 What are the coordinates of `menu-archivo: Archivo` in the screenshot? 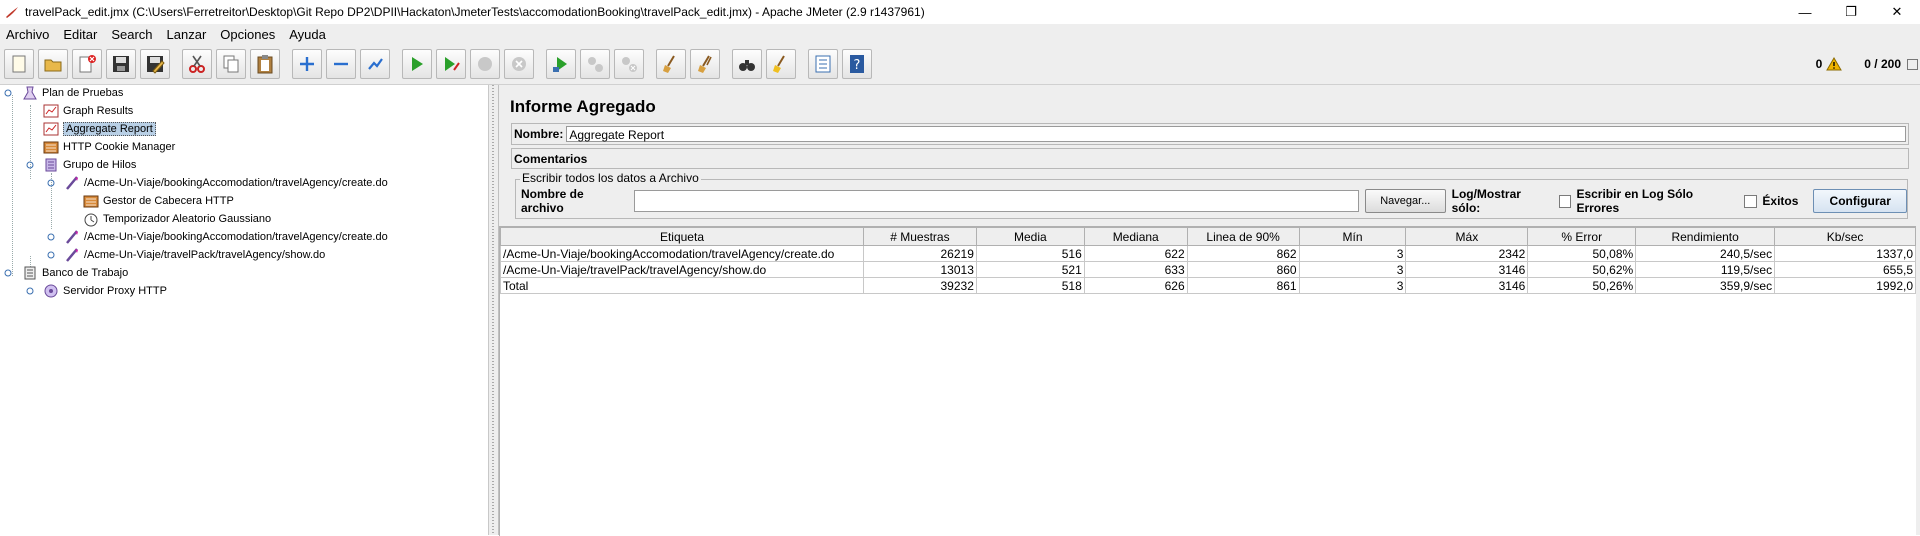 It's located at (28, 34).